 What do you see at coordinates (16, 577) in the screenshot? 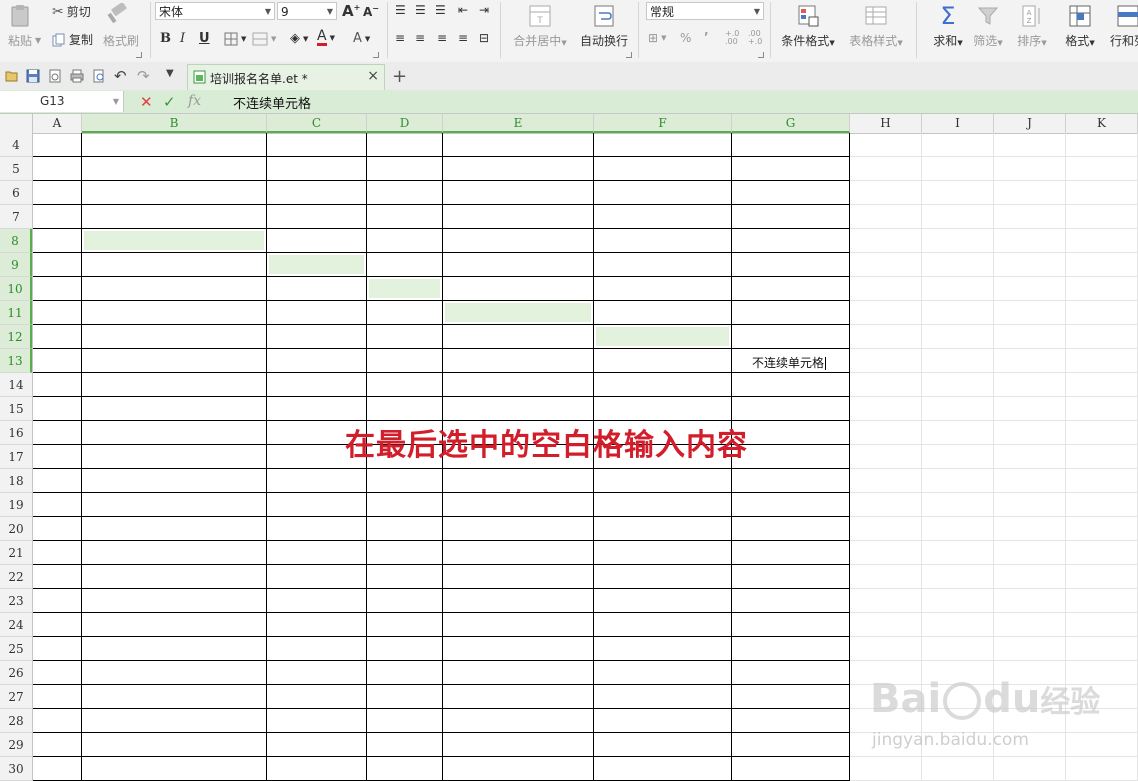
I see `row-header-22: 22` at bounding box center [16, 577].